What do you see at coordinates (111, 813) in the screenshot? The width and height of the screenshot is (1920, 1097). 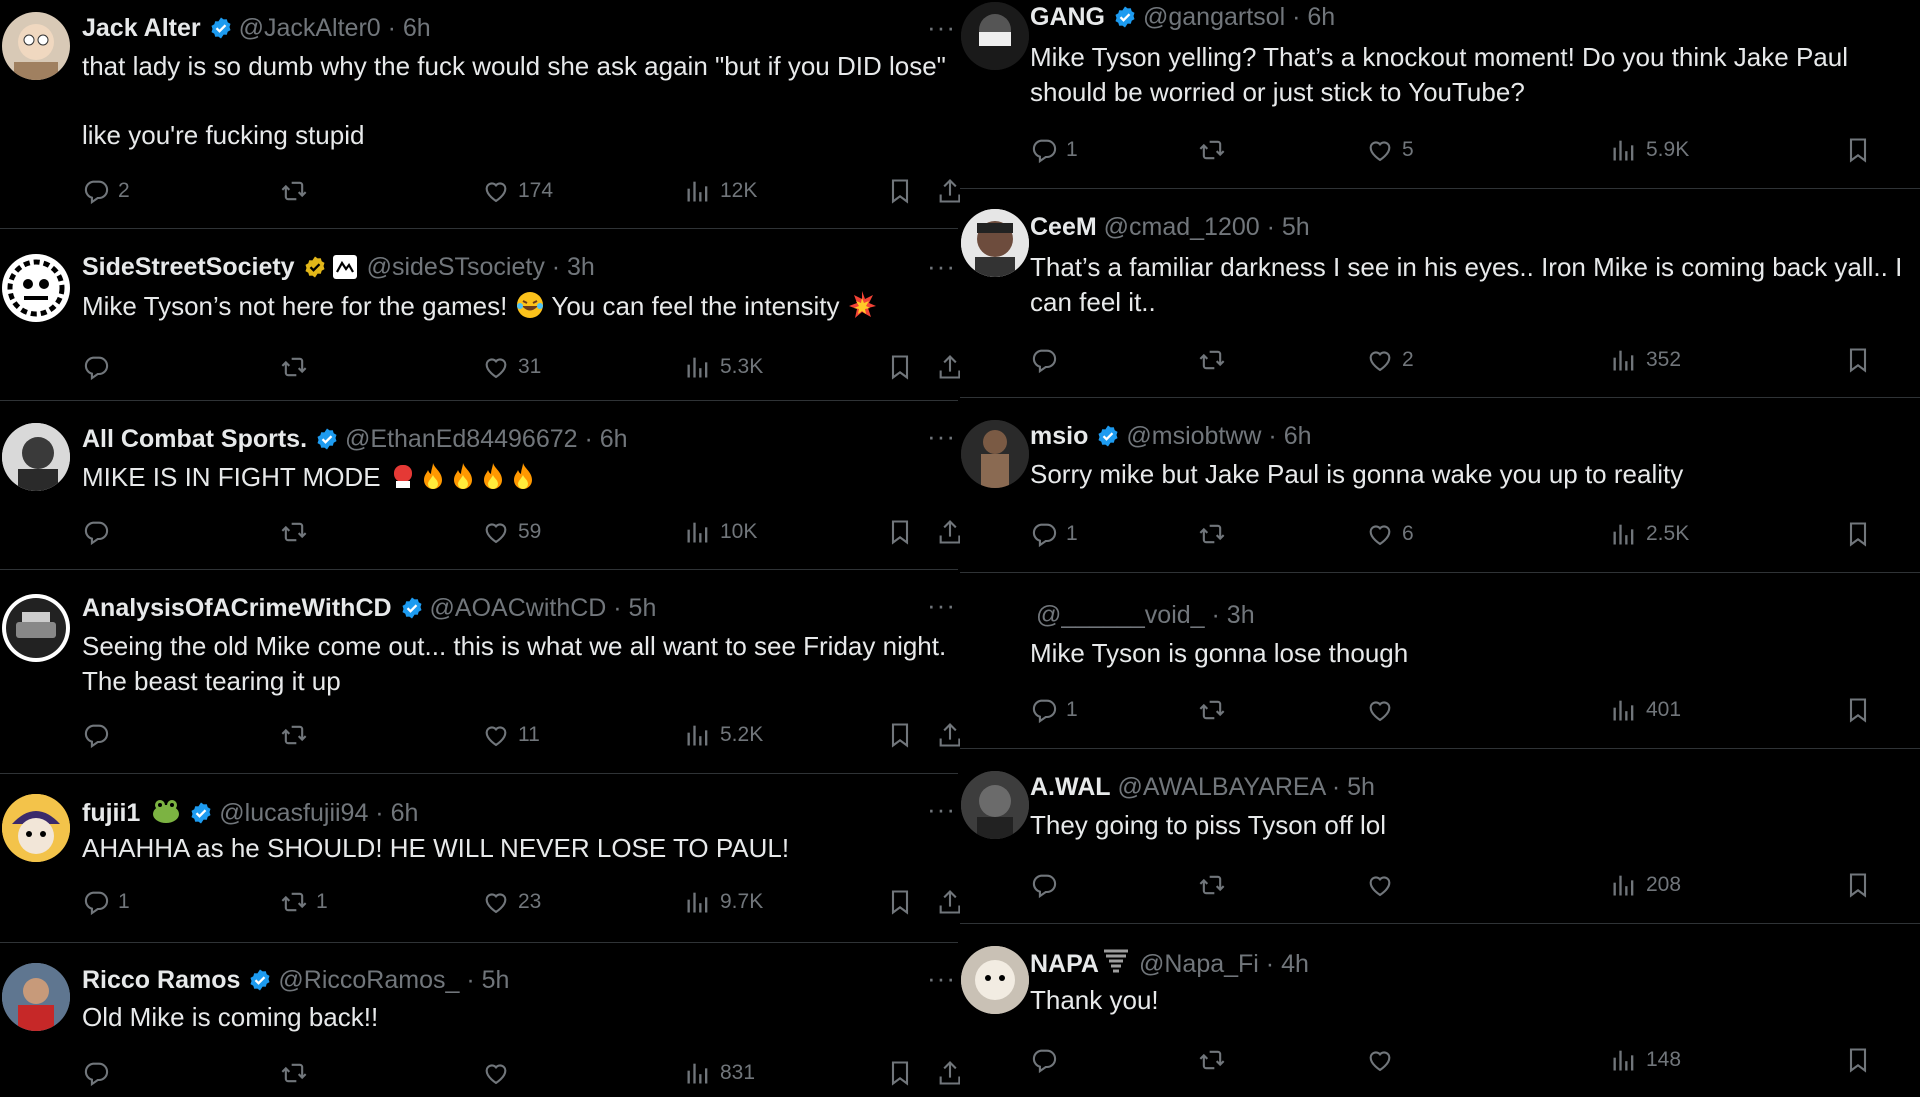 I see `display-name: fujii1` at bounding box center [111, 813].